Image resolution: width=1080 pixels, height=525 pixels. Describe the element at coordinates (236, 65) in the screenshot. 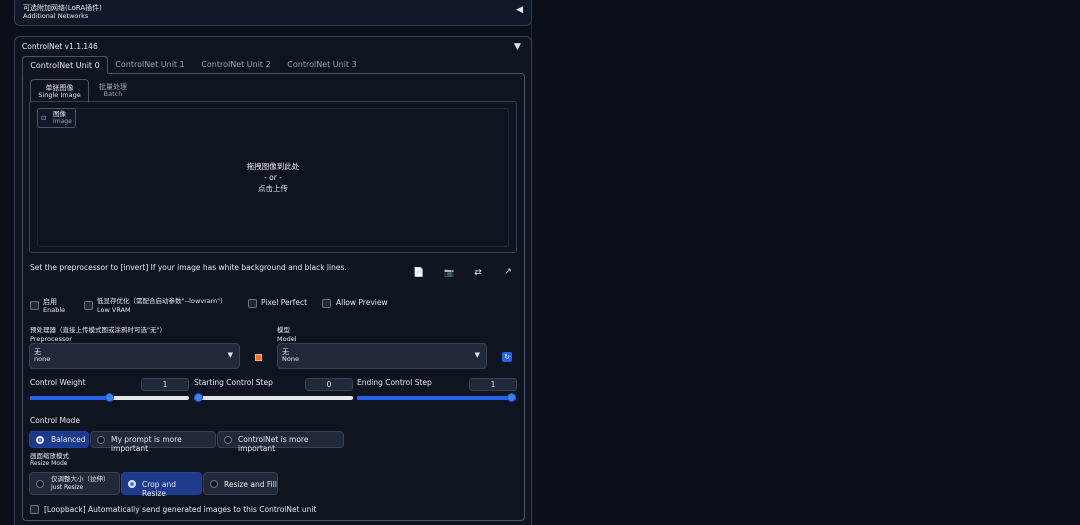

I see `tab-unit-2: ControlNet Unit 2` at that location.